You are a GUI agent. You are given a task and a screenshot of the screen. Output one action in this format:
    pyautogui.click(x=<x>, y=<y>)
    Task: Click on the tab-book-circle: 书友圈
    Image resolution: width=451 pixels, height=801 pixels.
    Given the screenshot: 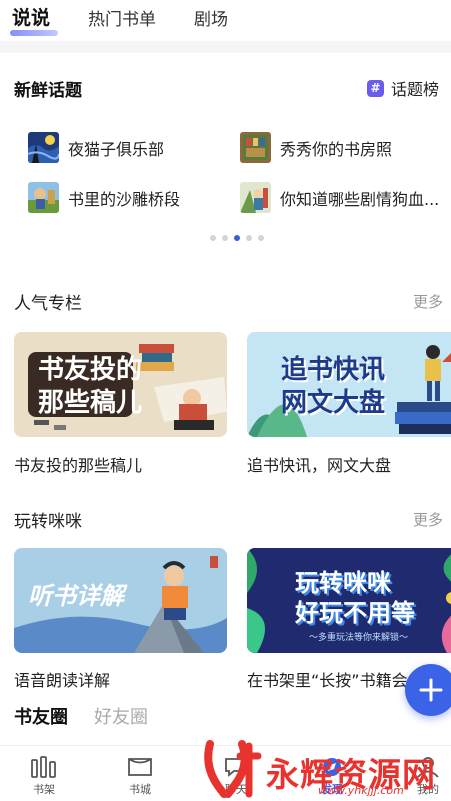 What is the action you would take?
    pyautogui.click(x=41, y=716)
    